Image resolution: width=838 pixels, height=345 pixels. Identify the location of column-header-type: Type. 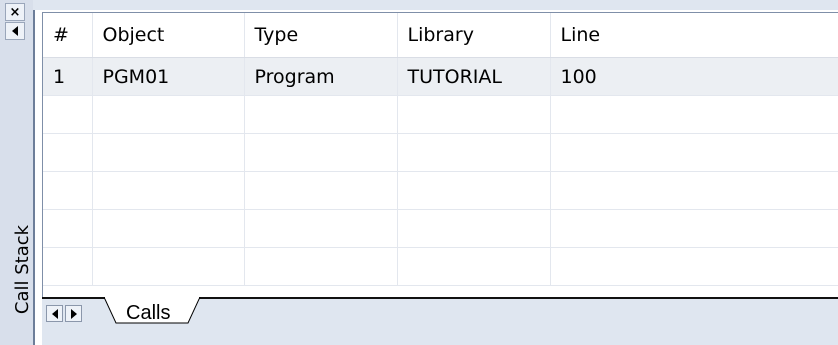
(321, 35).